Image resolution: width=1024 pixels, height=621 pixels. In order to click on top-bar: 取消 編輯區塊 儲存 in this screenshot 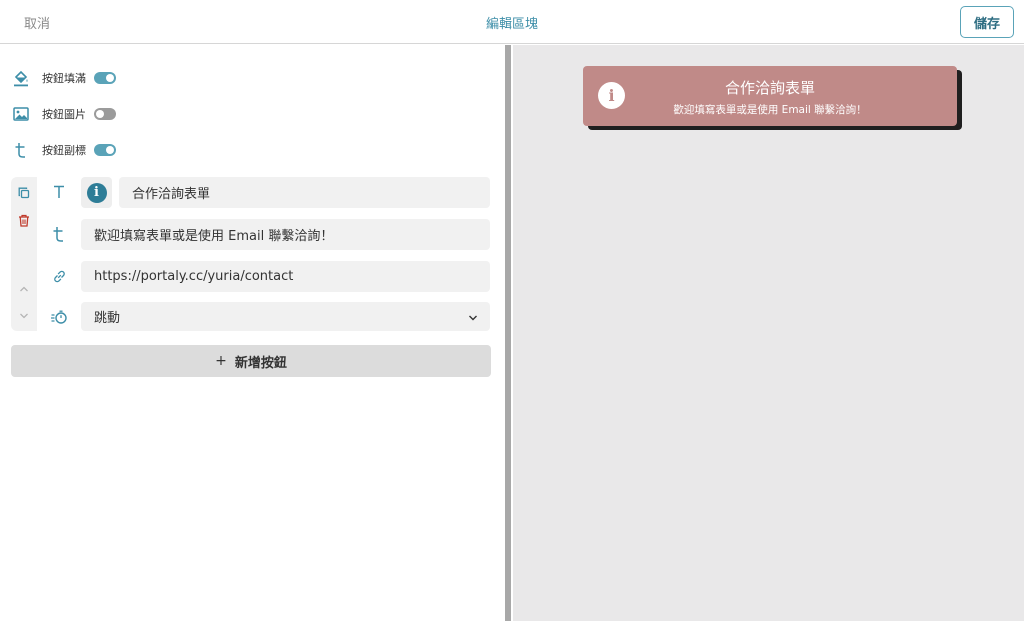, I will do `click(512, 22)`.